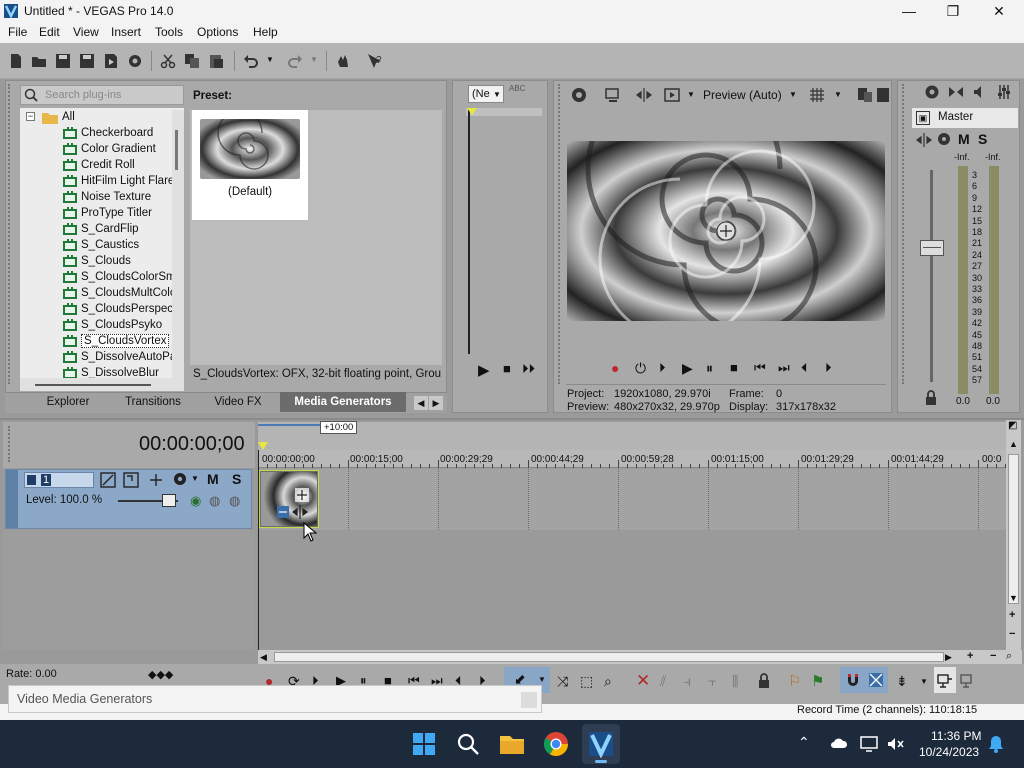 This screenshot has height=768, width=1024. What do you see at coordinates (135, 61) in the screenshot?
I see `properties-gear-icon` at bounding box center [135, 61].